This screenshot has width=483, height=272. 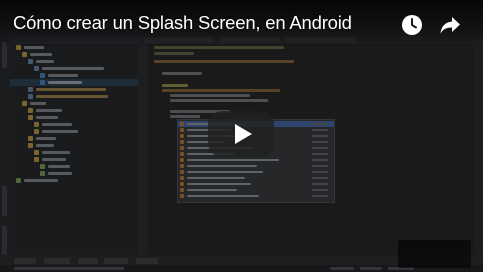 I want to click on play-button, so click(x=241, y=134).